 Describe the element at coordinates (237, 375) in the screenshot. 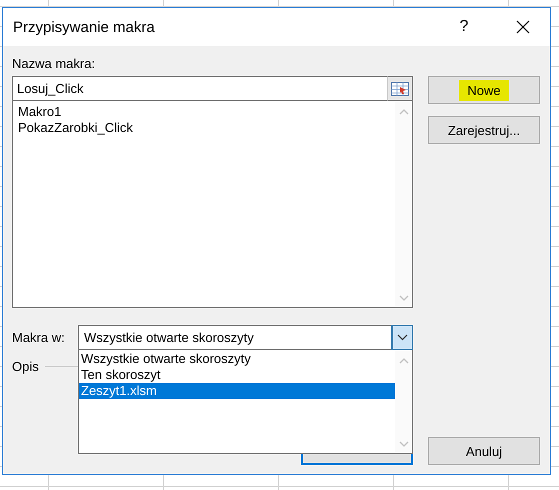

I see `dropdown-option: Ten skoroszyt` at that location.